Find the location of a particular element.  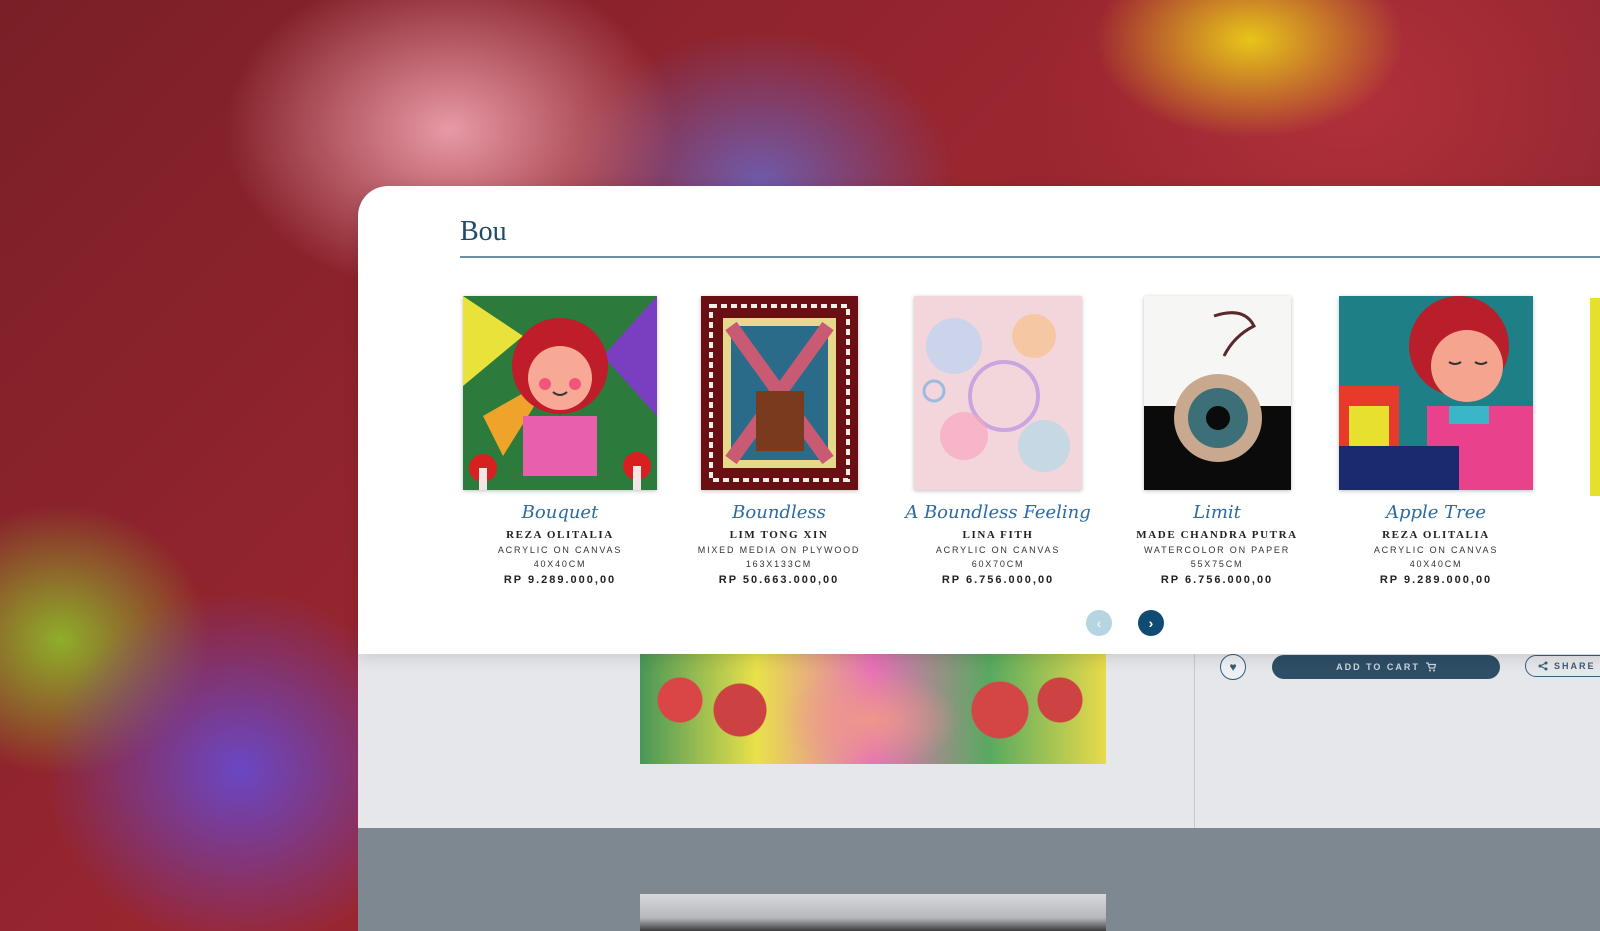

heart-icon: ♥ is located at coordinates (1233, 667).